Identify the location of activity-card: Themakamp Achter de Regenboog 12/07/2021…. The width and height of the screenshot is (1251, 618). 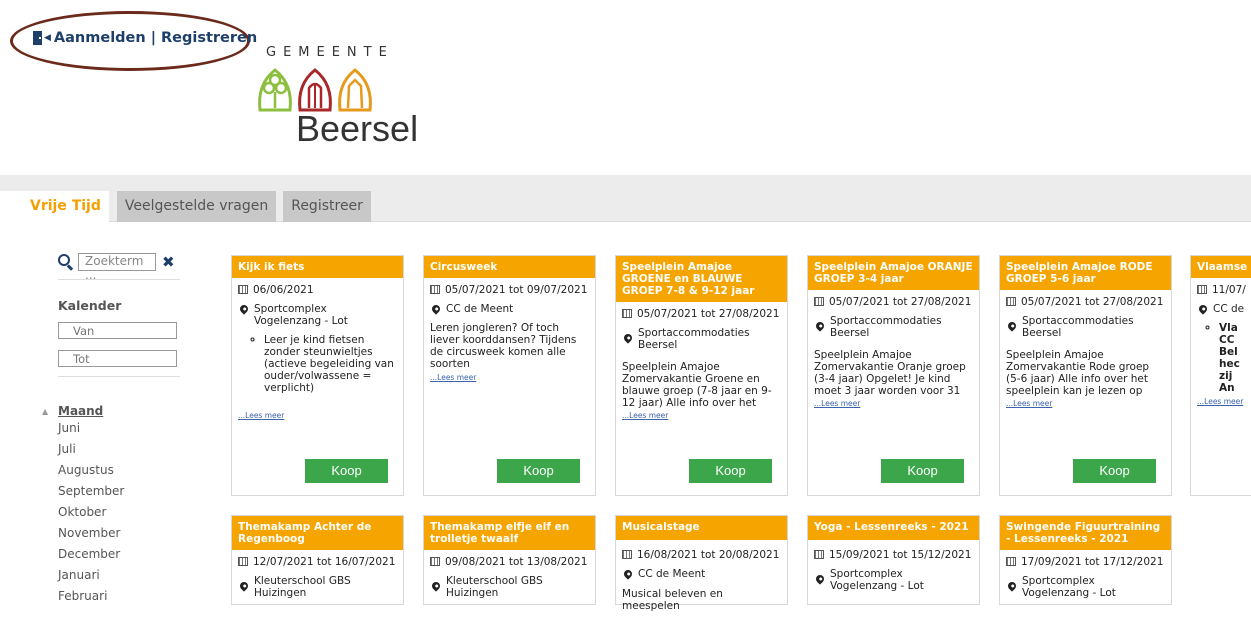
(317, 560).